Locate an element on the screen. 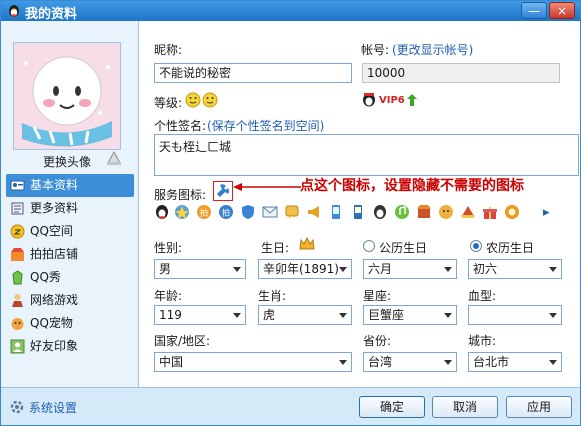  music-service-icon is located at coordinates (402, 212).